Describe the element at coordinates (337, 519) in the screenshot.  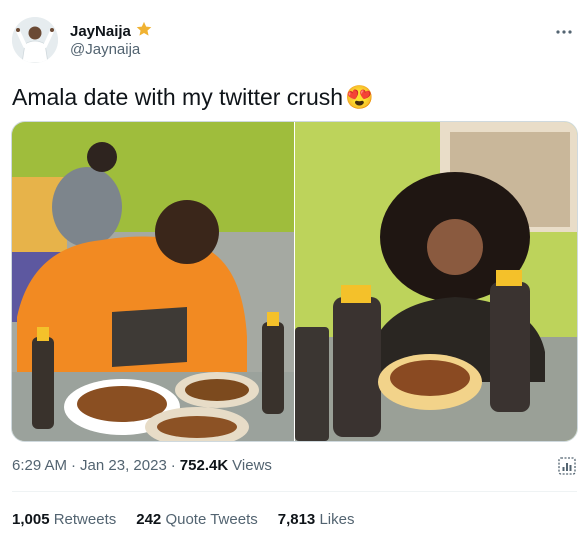
I see `likes-label: Likes` at that location.